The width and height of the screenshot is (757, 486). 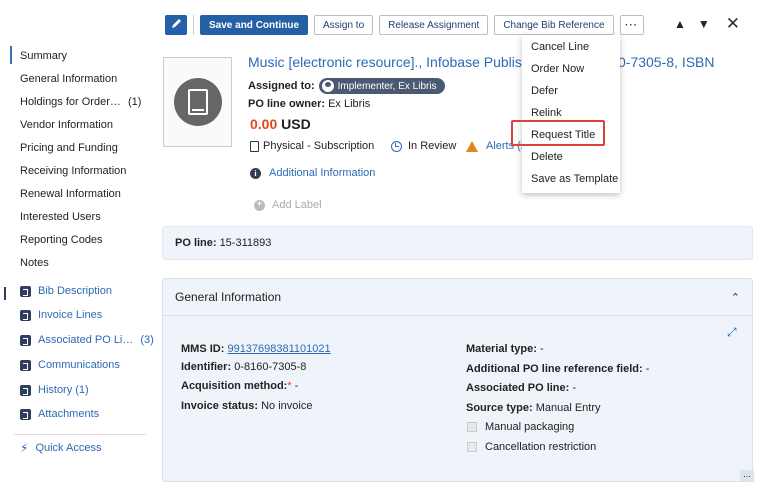 I want to click on sidebar-link-communications: Communications, so click(x=70, y=365).